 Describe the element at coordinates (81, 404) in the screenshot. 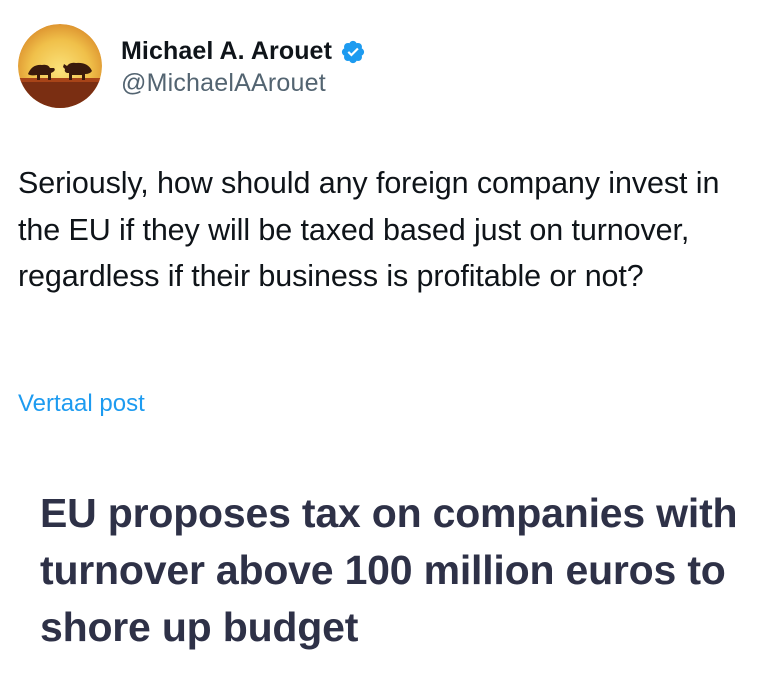

I see `translate-post-link: Vertaal post` at that location.